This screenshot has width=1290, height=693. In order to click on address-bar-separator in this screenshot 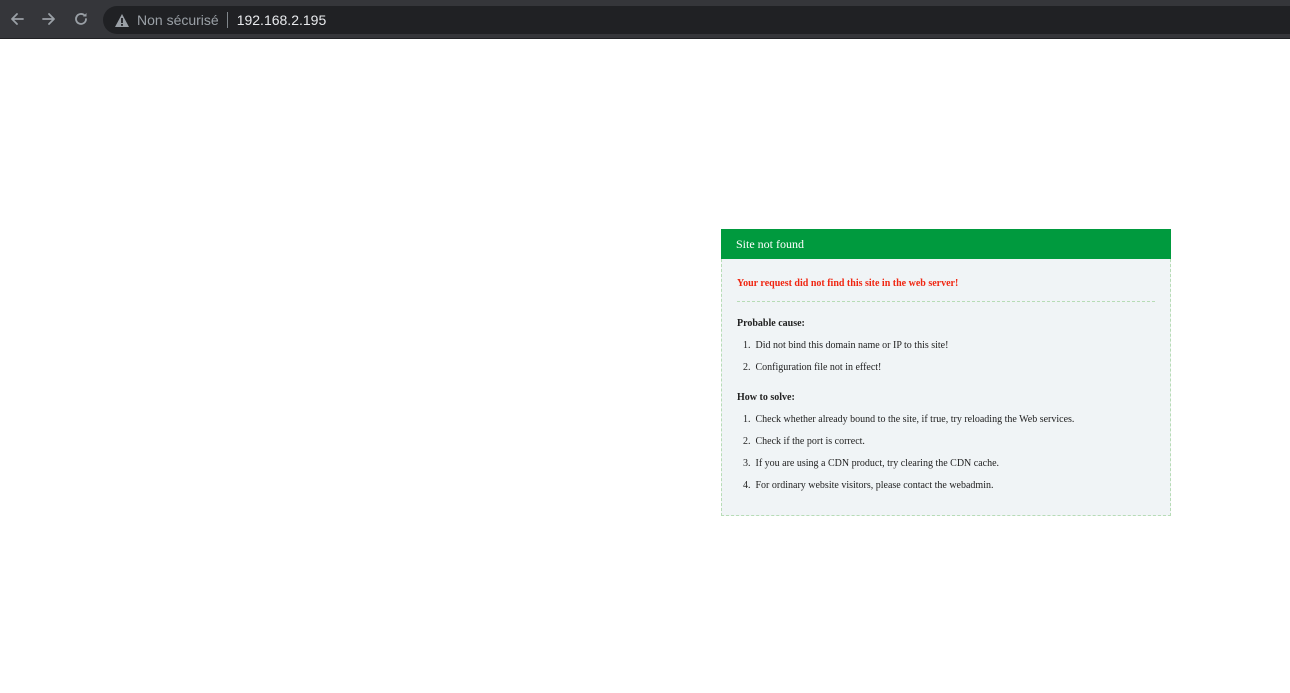, I will do `click(227, 20)`.